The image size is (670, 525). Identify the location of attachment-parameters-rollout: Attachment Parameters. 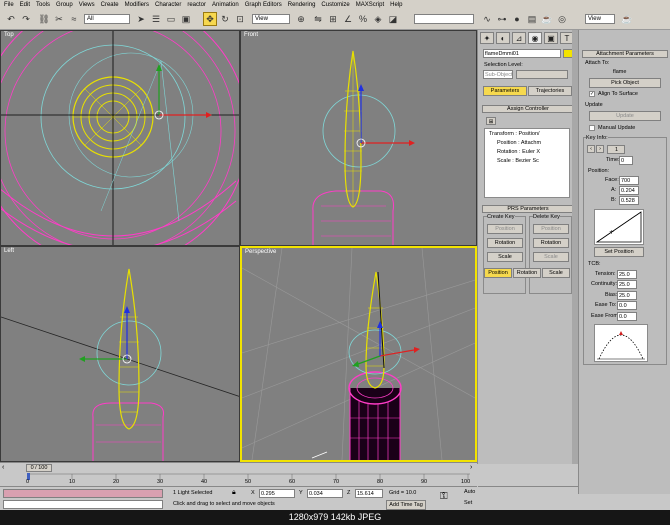
(625, 54).